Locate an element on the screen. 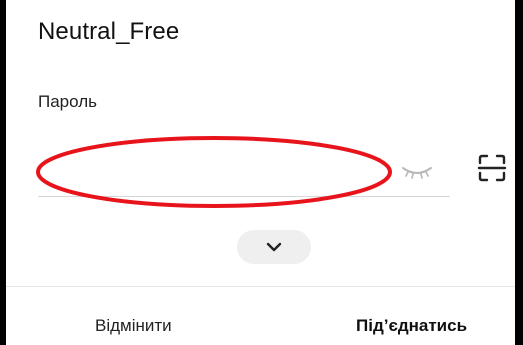 The height and width of the screenshot is (345, 523). network-name-title: Neutral_Free is located at coordinates (109, 31).